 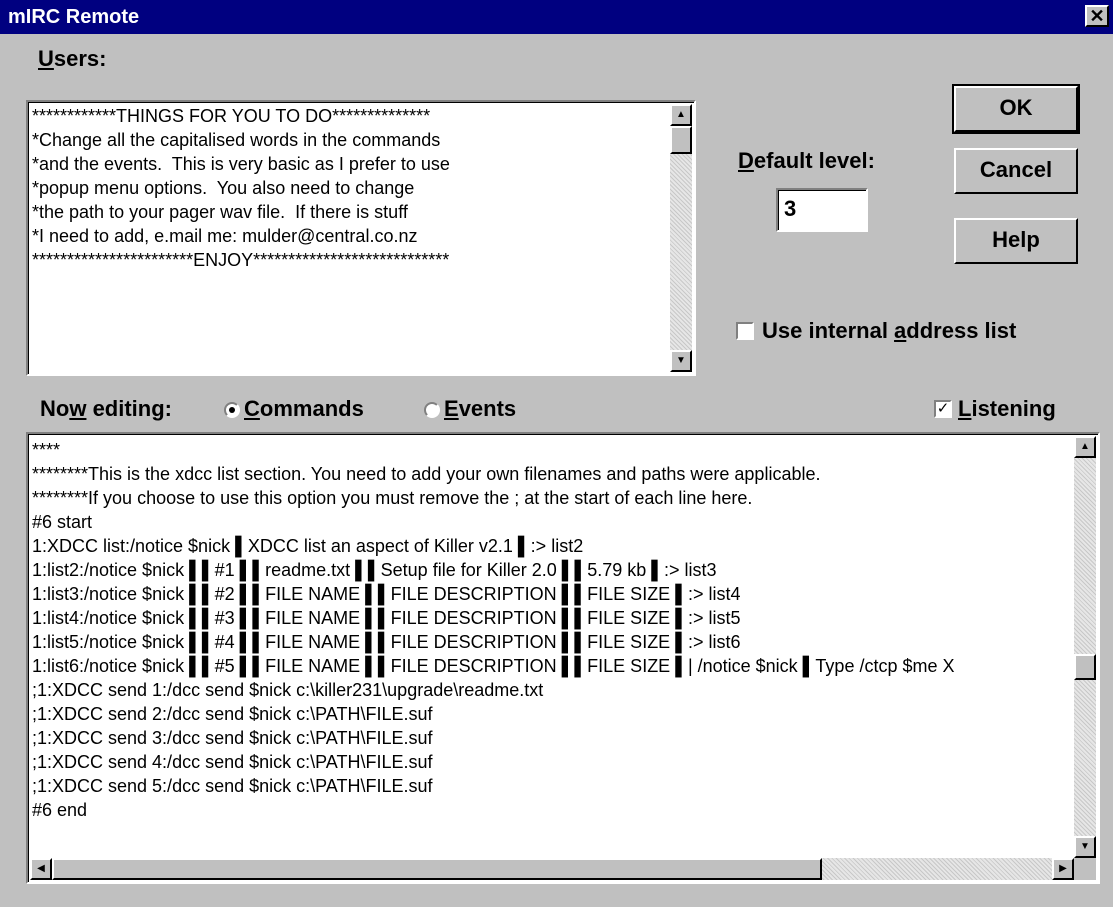 I want to click on editor-hscroll-thumb, so click(x=437, y=869).